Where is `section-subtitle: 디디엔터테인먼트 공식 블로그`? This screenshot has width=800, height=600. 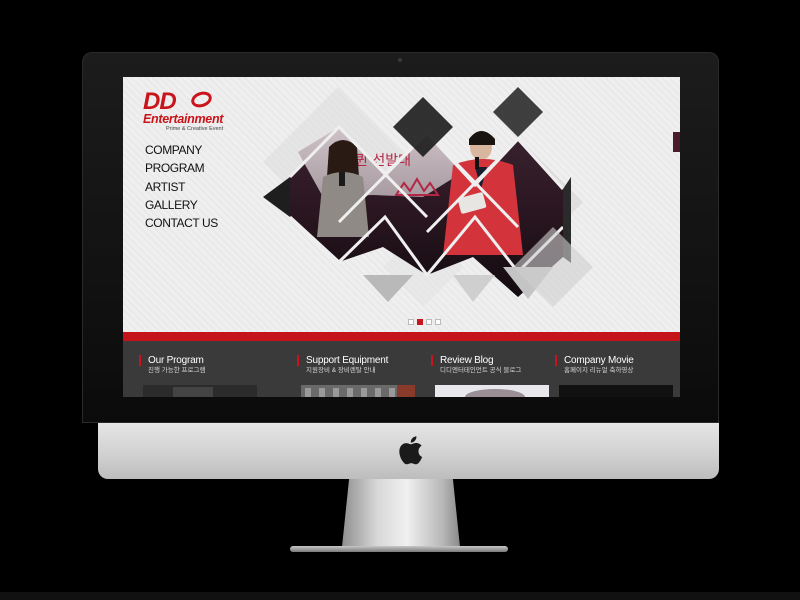 section-subtitle: 디디엔터테인먼트 공식 블로그 is located at coordinates (481, 370).